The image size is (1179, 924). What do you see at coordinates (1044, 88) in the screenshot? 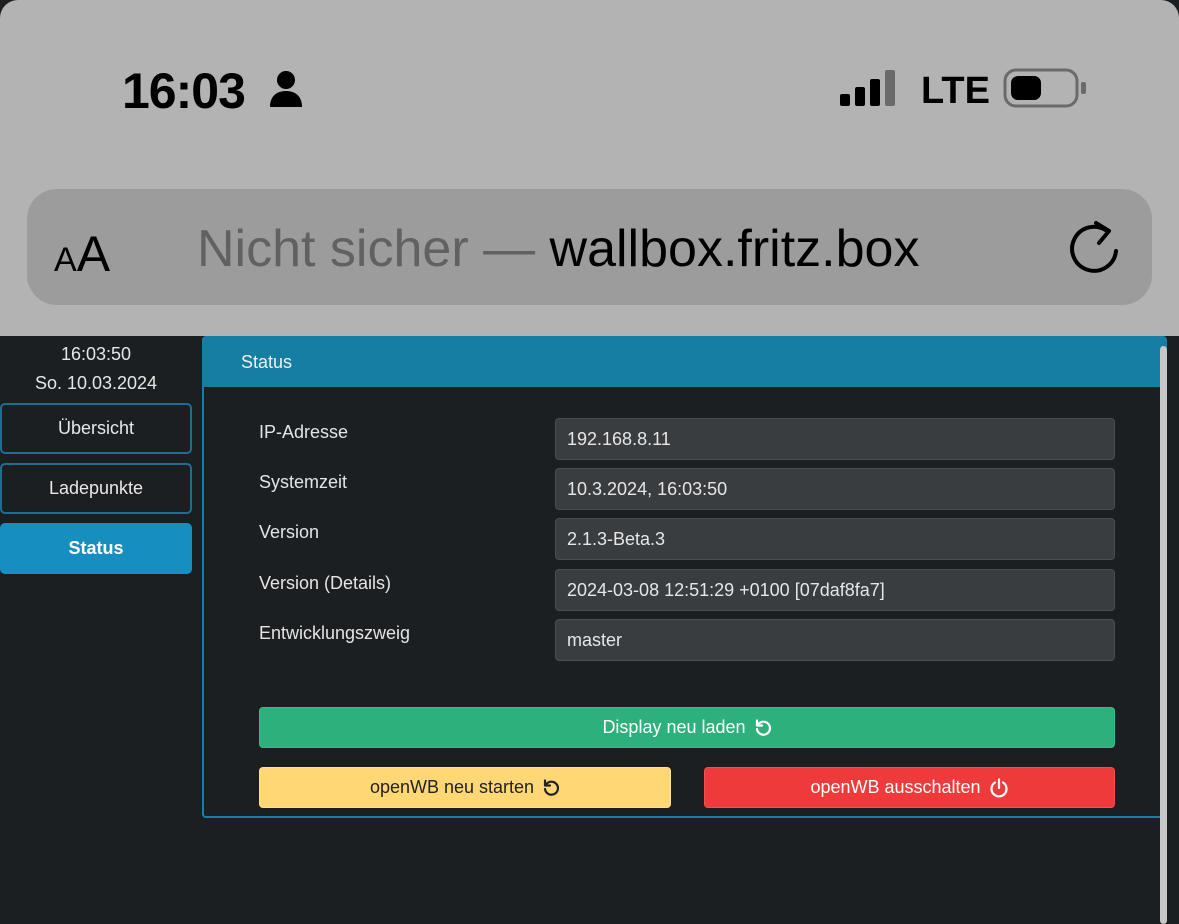
I see `battery-icon` at bounding box center [1044, 88].